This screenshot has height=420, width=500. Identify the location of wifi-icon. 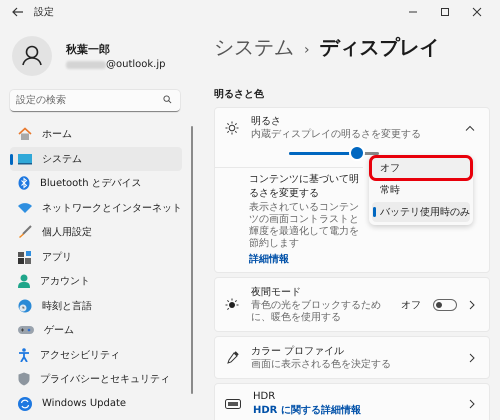
(25, 208).